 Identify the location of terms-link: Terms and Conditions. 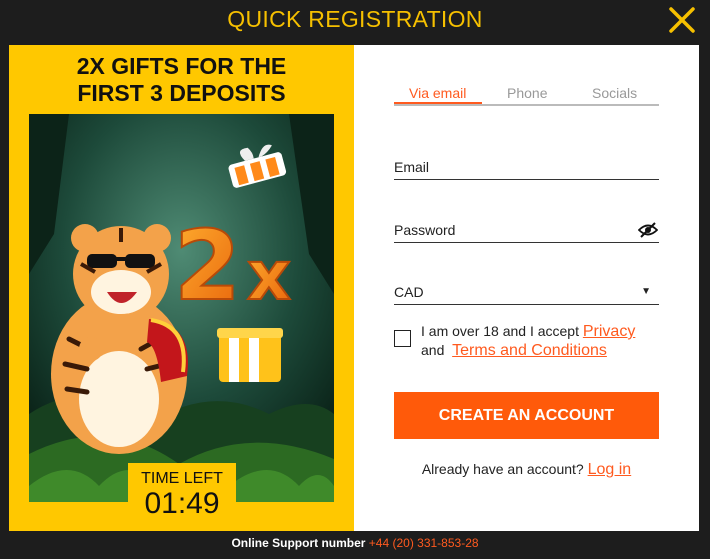
(529, 350).